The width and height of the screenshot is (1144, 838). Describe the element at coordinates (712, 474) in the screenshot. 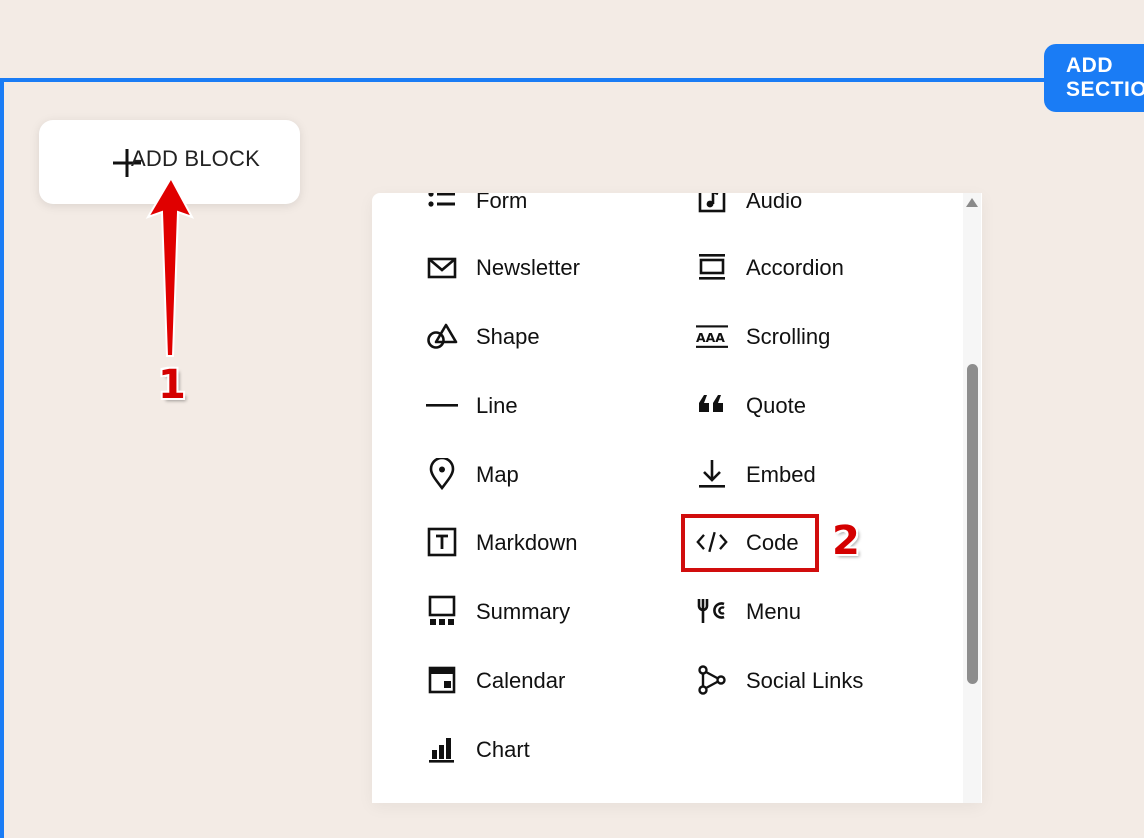

I see `embed-icon` at that location.